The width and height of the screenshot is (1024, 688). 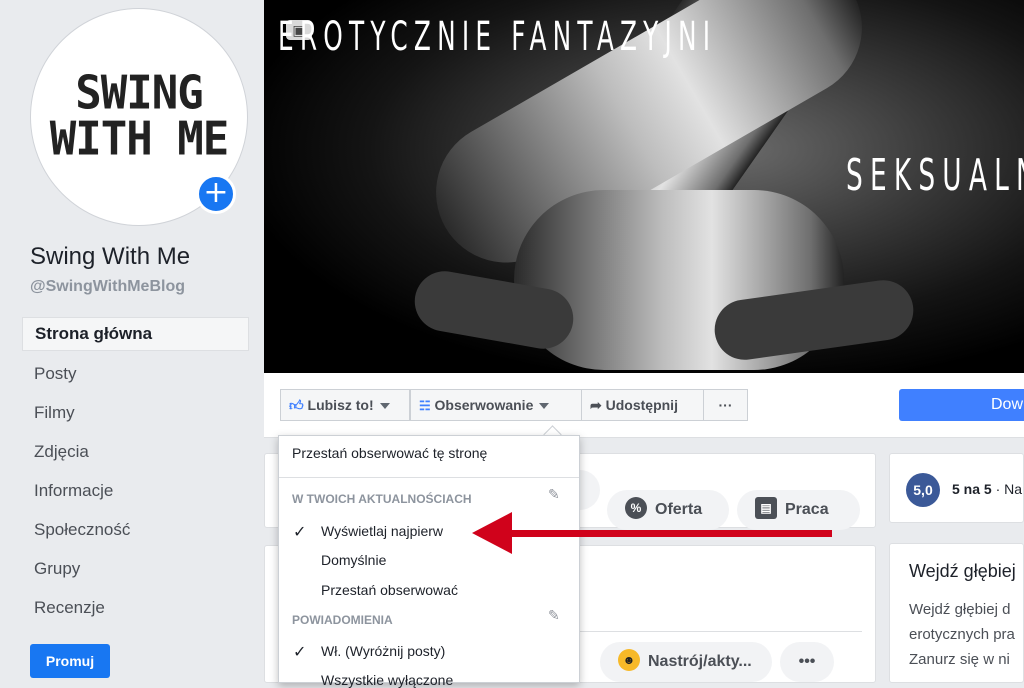 What do you see at coordinates (382, 499) in the screenshot?
I see `menu-section-news-feed: W TWOICH AKTUALNOŚCIACH` at bounding box center [382, 499].